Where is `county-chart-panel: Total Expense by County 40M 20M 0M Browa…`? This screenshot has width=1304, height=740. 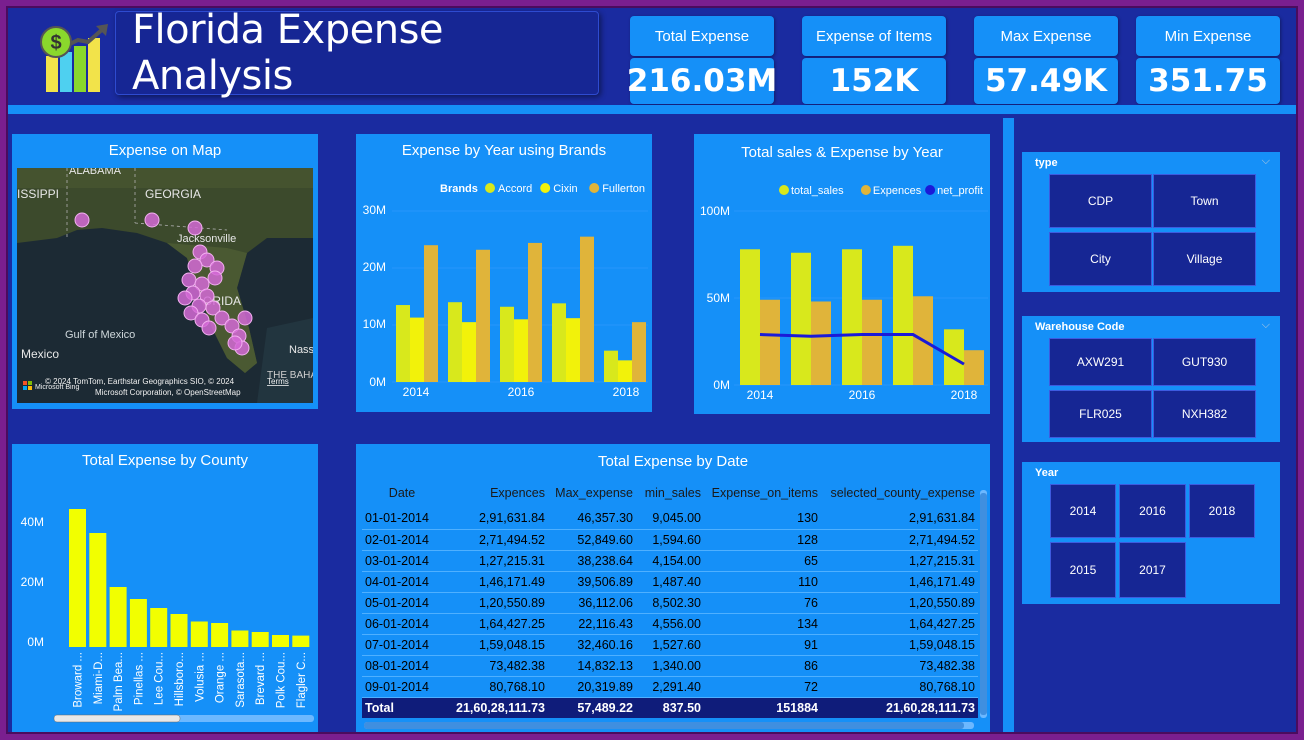
county-chart-panel: Total Expense by County 40M 20M 0M Browa… is located at coordinates (165, 588).